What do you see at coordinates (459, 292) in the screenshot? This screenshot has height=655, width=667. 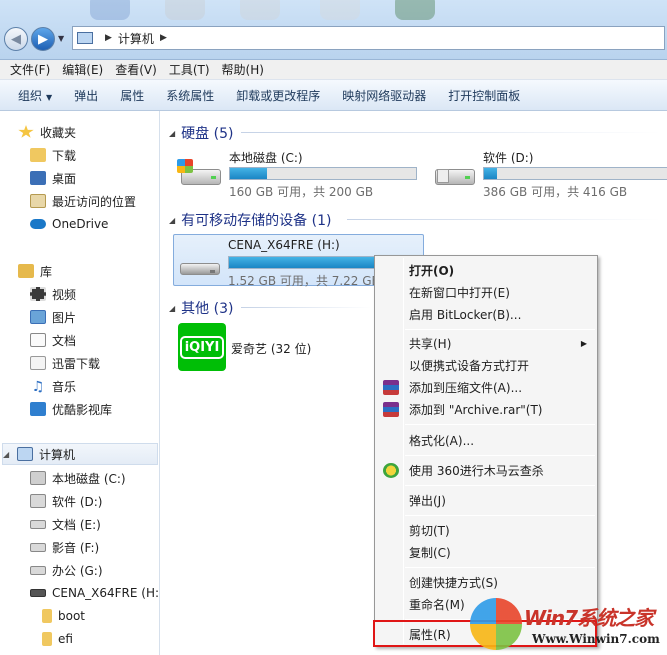 I see `menu-item-label: 在新窗口中打开(E)` at bounding box center [459, 292].